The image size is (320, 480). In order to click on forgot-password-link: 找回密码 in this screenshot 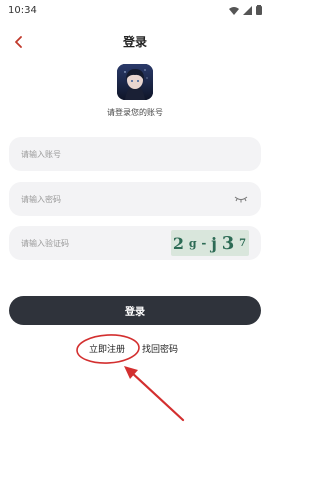, I will do `click(160, 348)`.